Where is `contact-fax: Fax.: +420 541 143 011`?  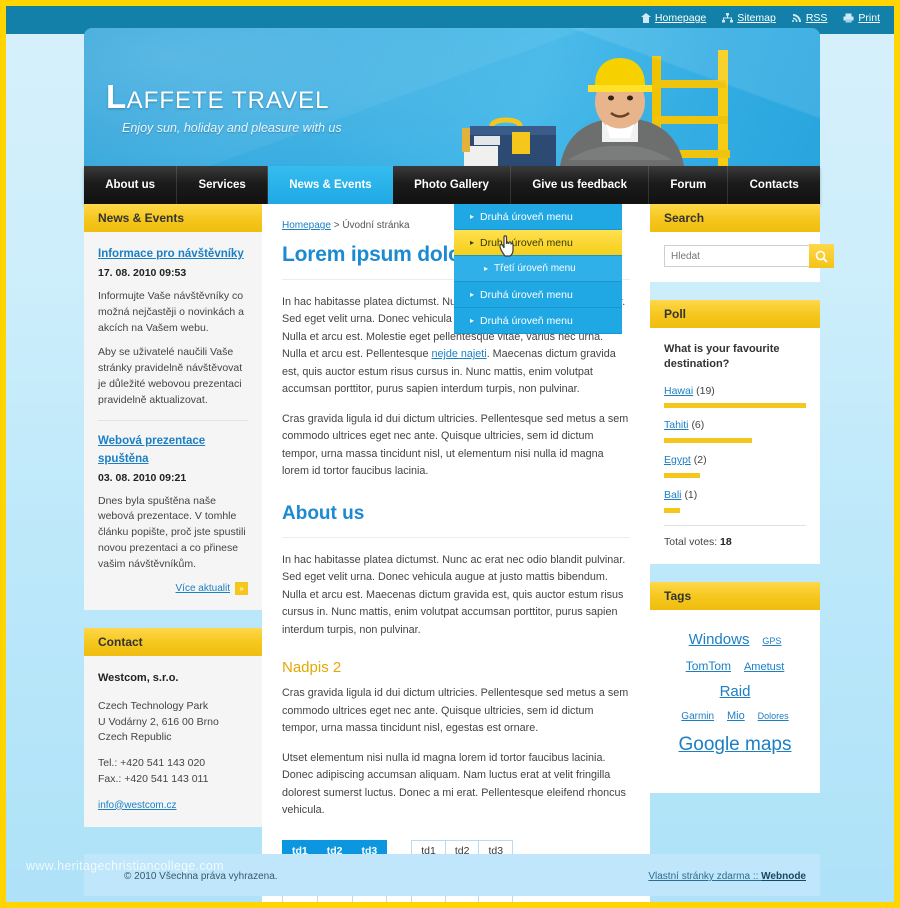
contact-fax: Fax.: +420 541 143 011 is located at coordinates (153, 778).